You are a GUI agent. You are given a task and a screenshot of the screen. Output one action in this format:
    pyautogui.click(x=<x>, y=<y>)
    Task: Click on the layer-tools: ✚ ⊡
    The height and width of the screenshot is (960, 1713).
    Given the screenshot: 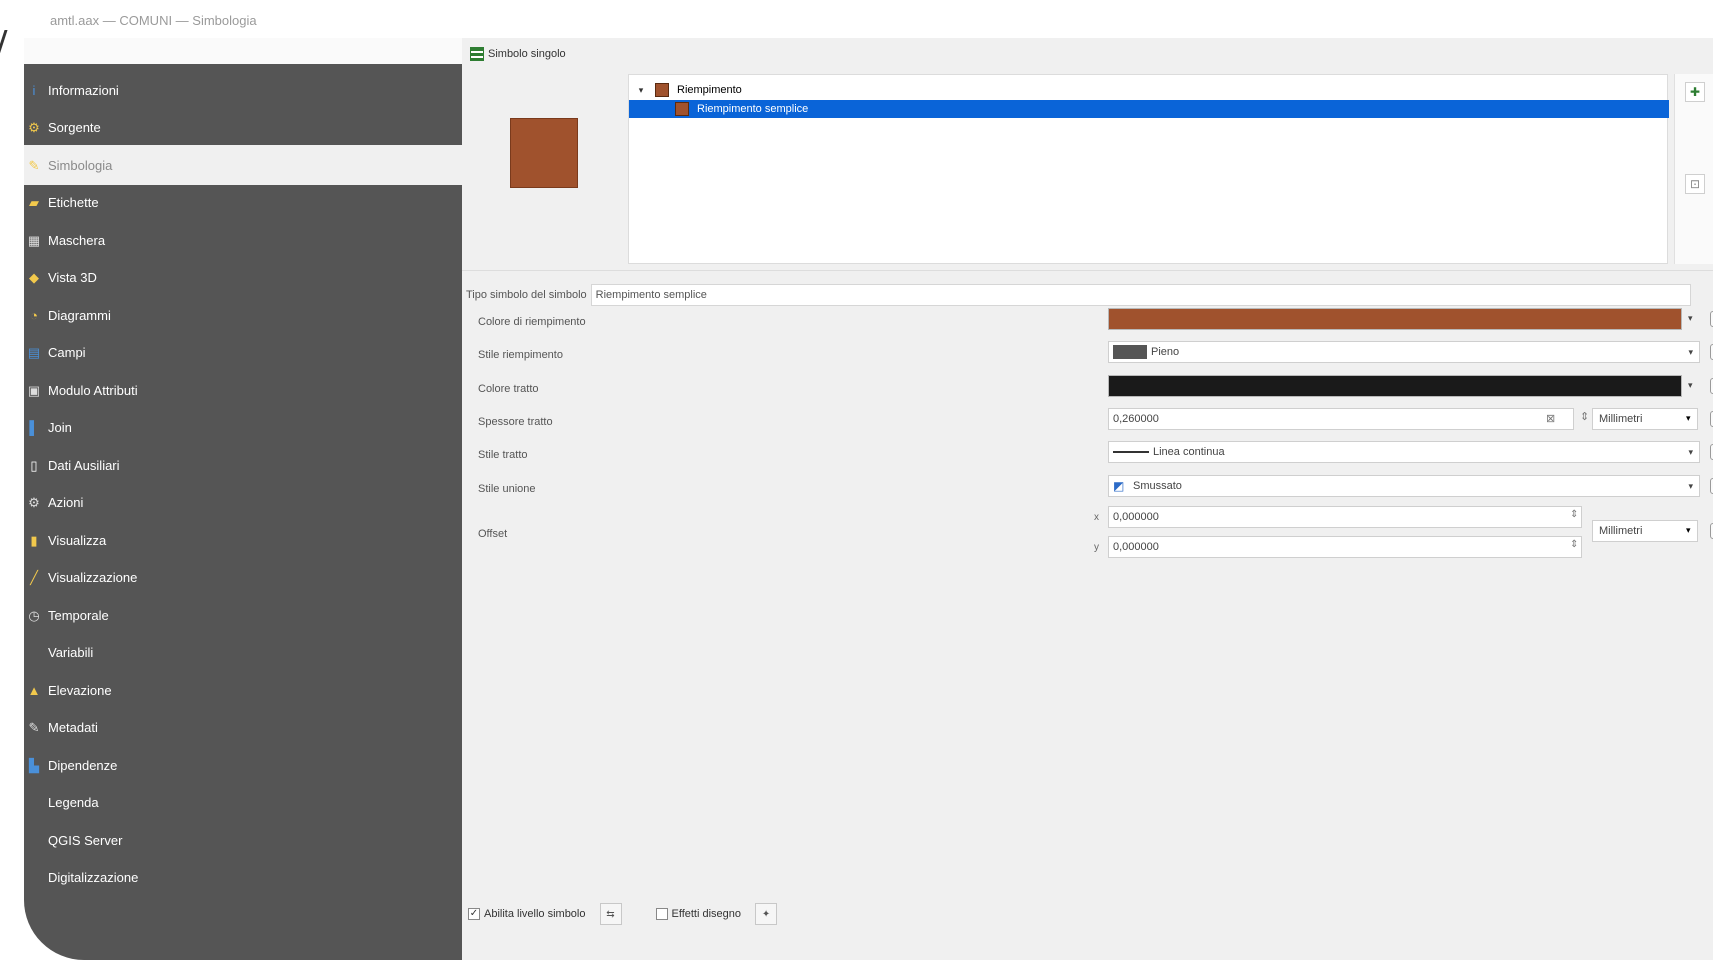 What is the action you would take?
    pyautogui.click(x=1693, y=169)
    